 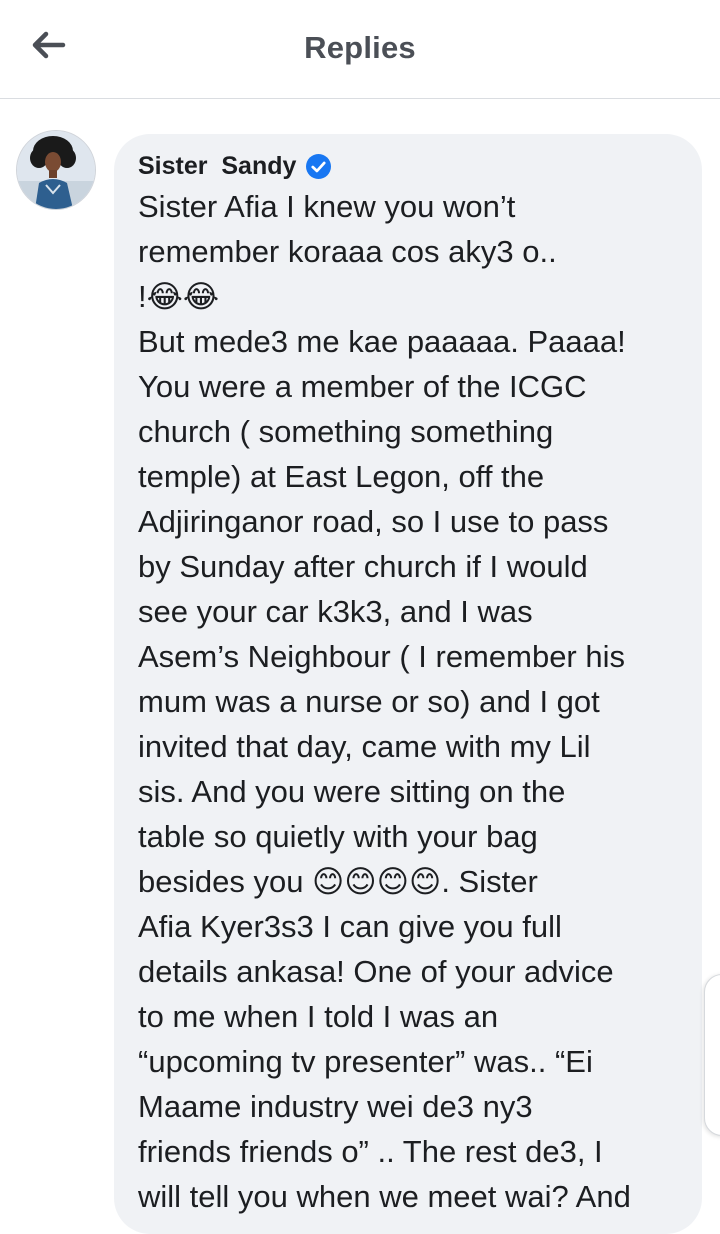 What do you see at coordinates (217, 166) in the screenshot?
I see `author-name: Sister Sandy` at bounding box center [217, 166].